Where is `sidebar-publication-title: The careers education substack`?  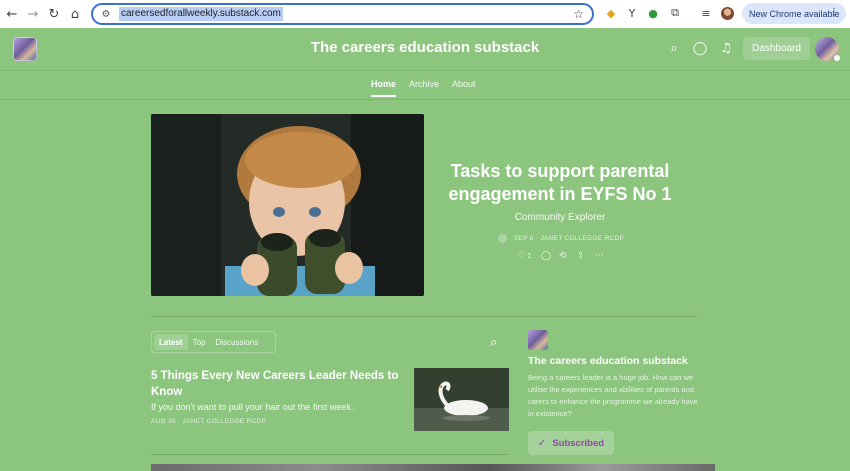
sidebar-publication-title: The careers education substack is located at coordinates (608, 361).